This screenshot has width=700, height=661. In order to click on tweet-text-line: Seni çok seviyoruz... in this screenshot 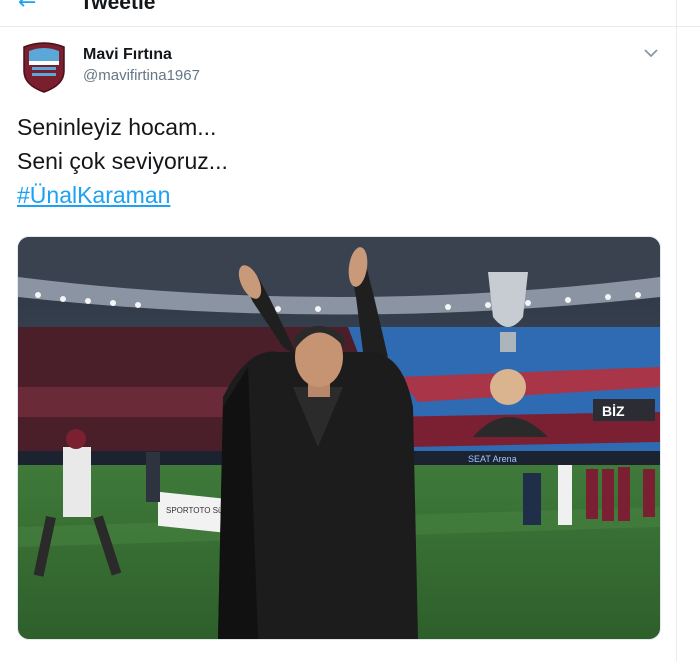, I will do `click(122, 161)`.